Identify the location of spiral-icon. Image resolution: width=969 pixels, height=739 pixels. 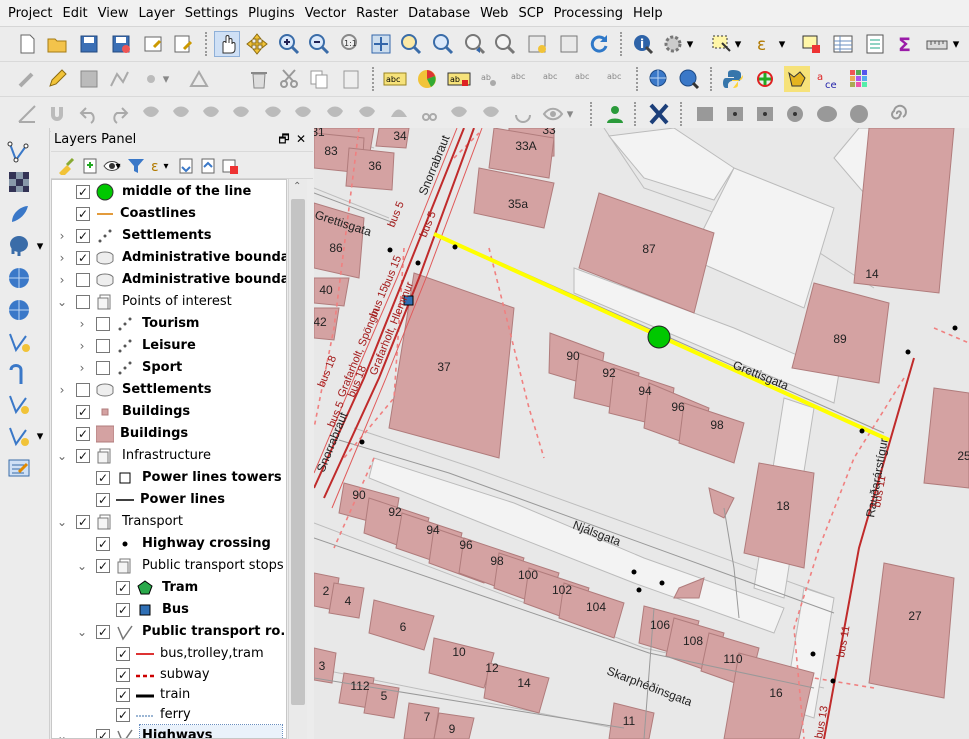
(897, 114).